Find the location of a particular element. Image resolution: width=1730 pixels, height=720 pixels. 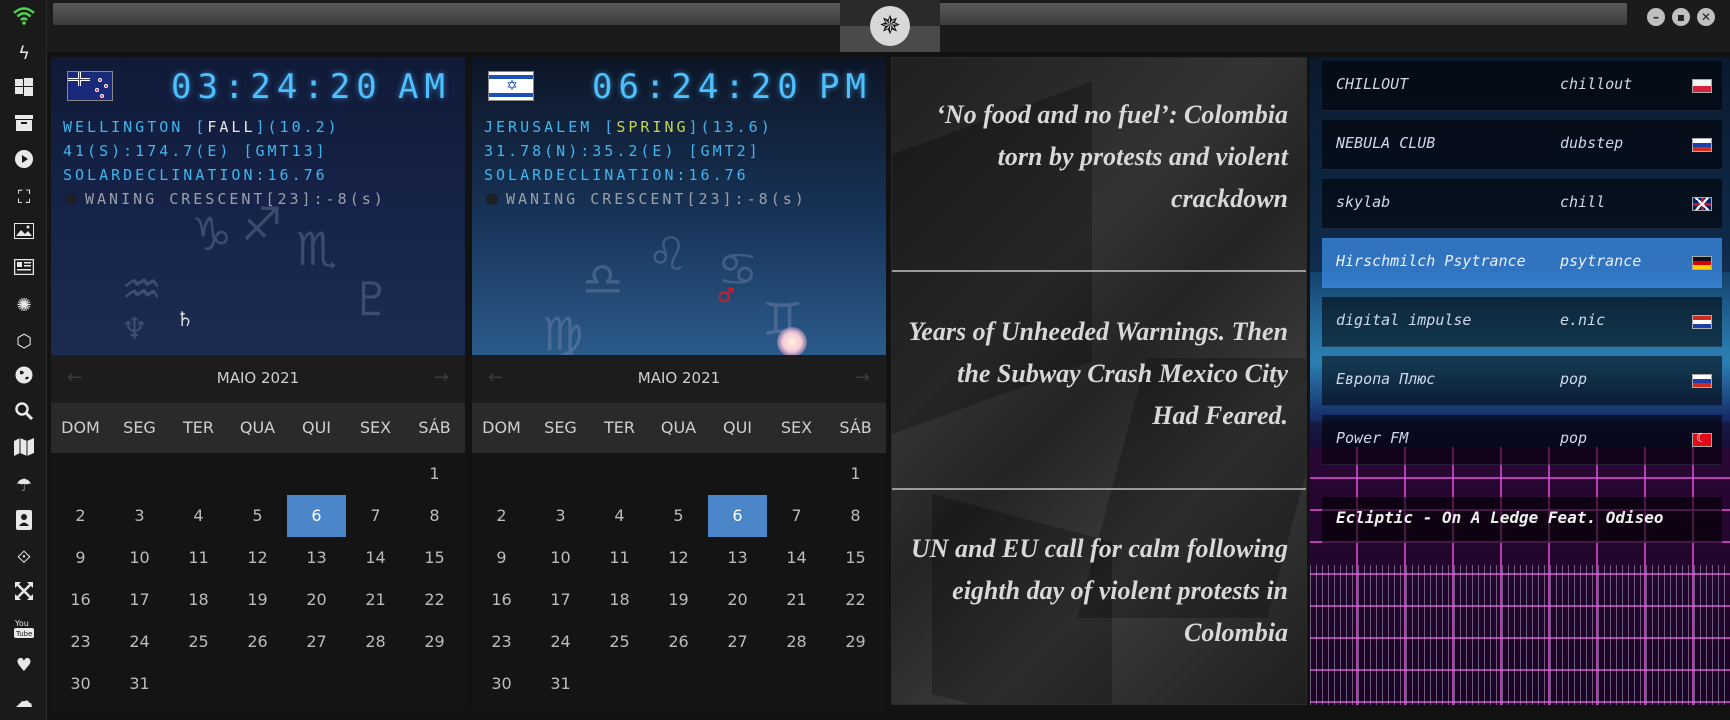

news-icon is located at coordinates (24, 270).